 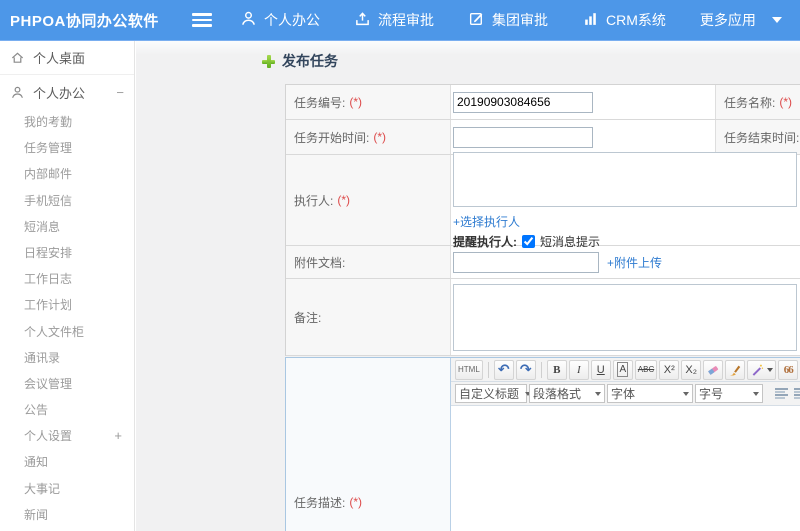 What do you see at coordinates (625, 468) in the screenshot?
I see `editor-content-area` at bounding box center [625, 468].